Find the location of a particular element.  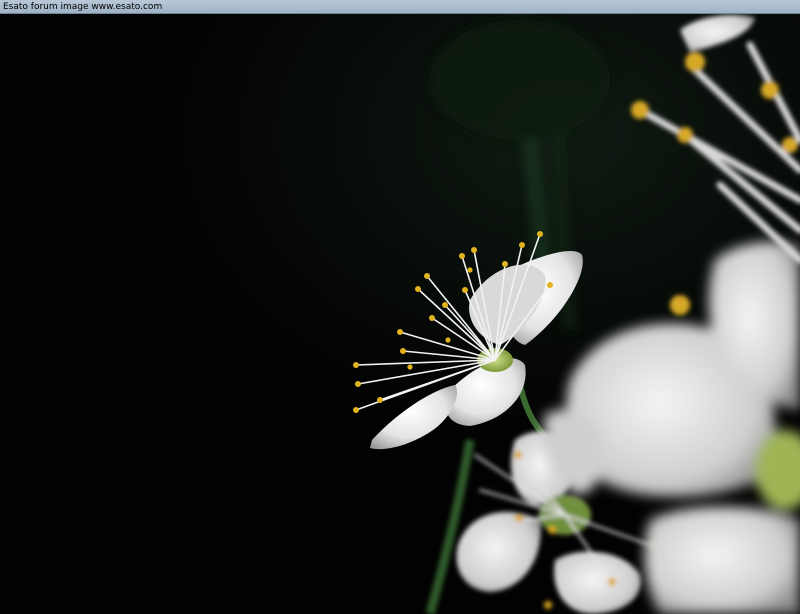

watermark-bar: Esato forum image www.esato.com is located at coordinates (400, 7).